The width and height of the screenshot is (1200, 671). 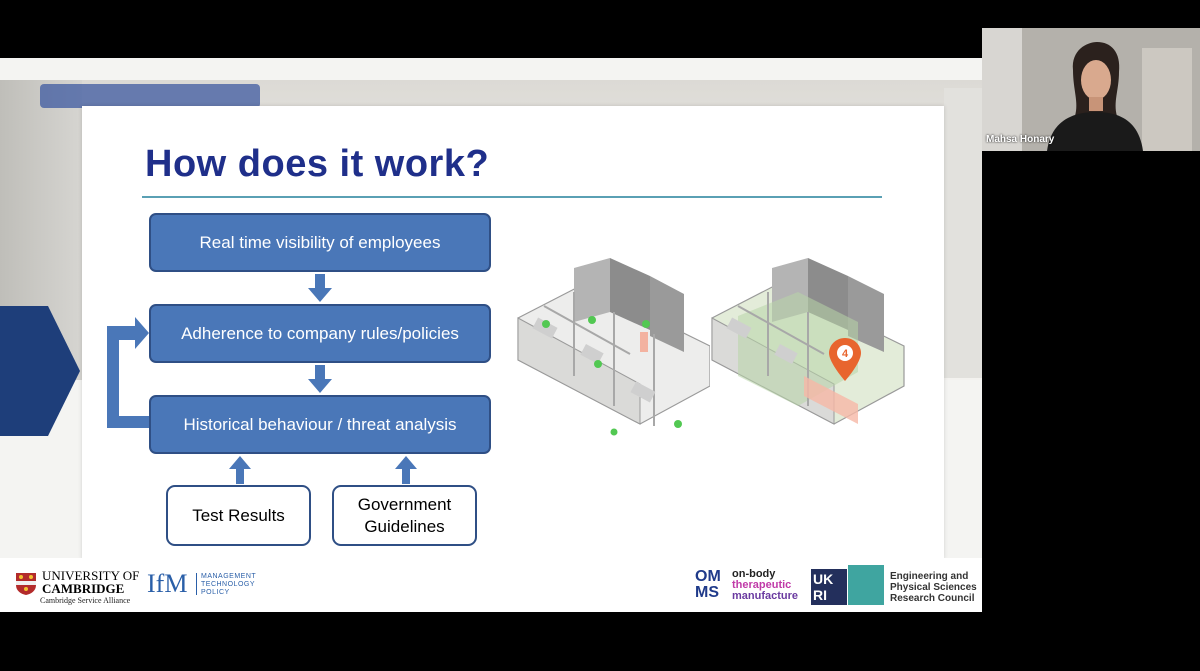 What do you see at coordinates (196, 584) in the screenshot?
I see `ifm-divider` at bounding box center [196, 584].